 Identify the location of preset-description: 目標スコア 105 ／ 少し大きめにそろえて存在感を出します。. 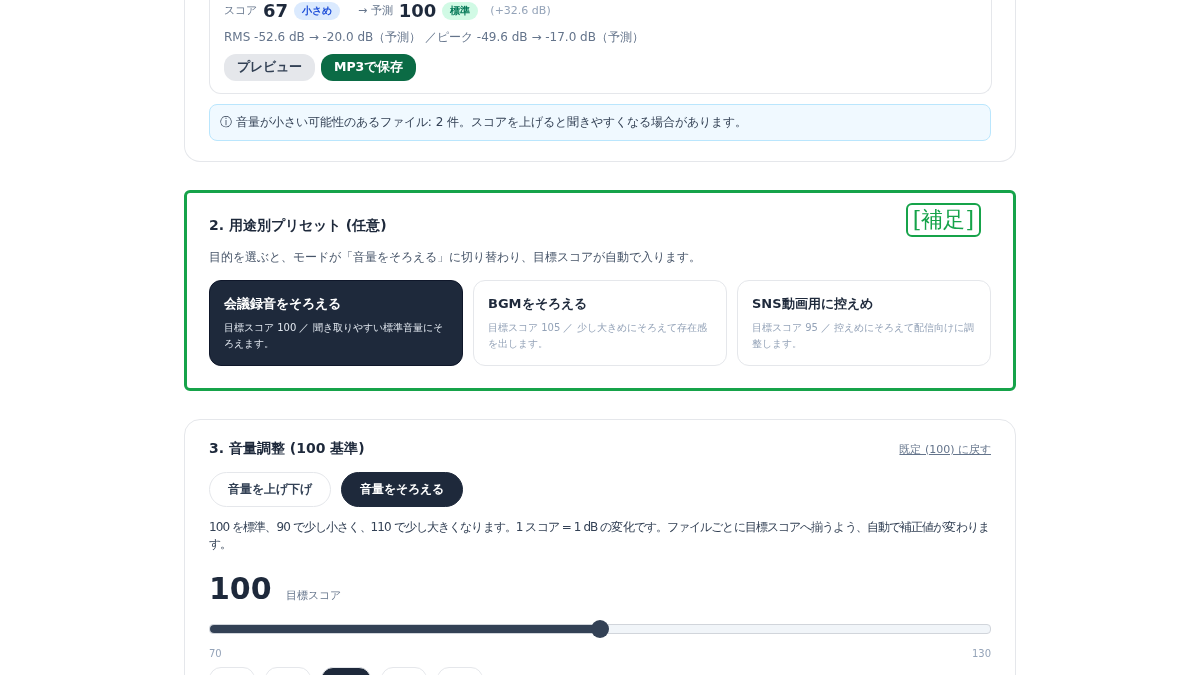
(598, 336).